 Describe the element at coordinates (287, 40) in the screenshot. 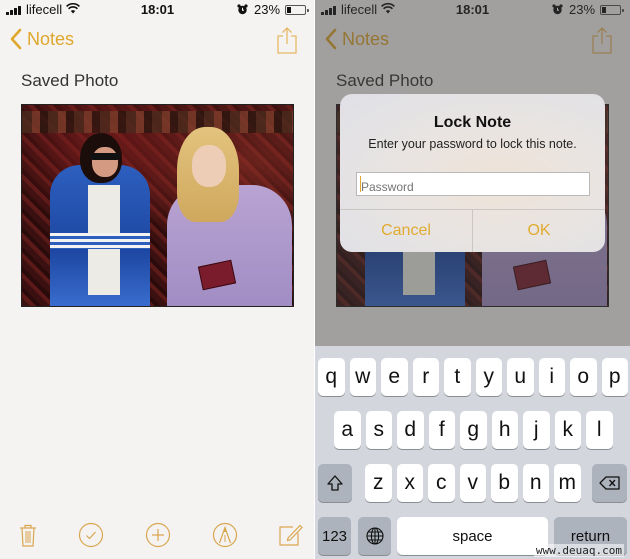

I see `share-icon` at that location.